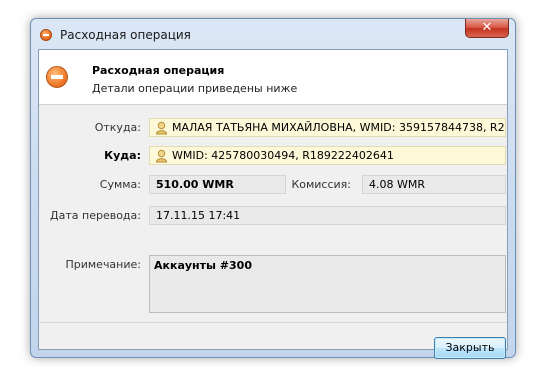 The width and height of the screenshot is (548, 389). Describe the element at coordinates (434, 184) in the screenshot. I see `fee-field: 4.08 WMR` at that location.